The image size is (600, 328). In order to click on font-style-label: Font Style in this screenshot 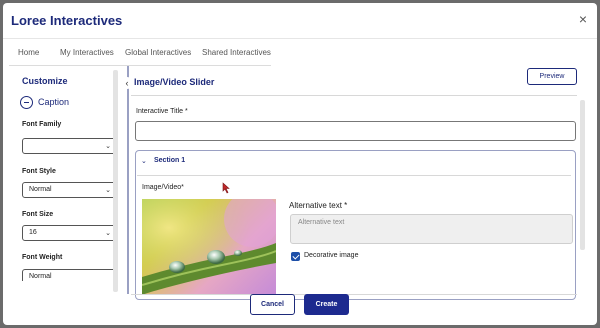, I will do `click(39, 171)`.